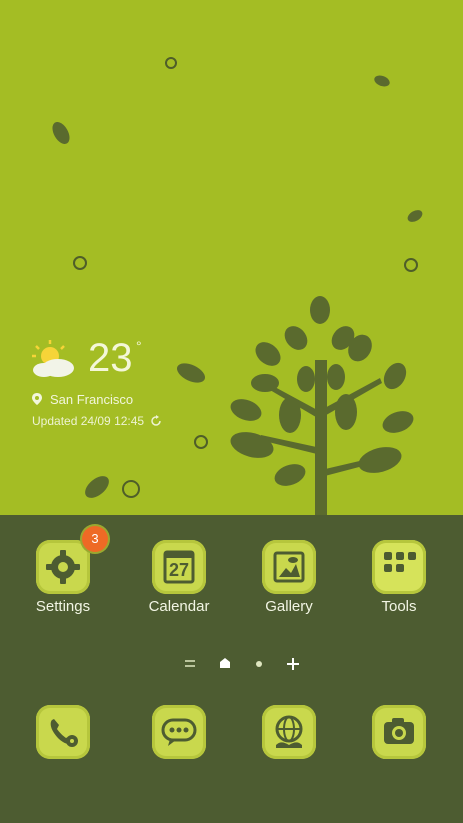 The width and height of the screenshot is (463, 823). What do you see at coordinates (293, 664) in the screenshot?
I see `plus-icon` at bounding box center [293, 664].